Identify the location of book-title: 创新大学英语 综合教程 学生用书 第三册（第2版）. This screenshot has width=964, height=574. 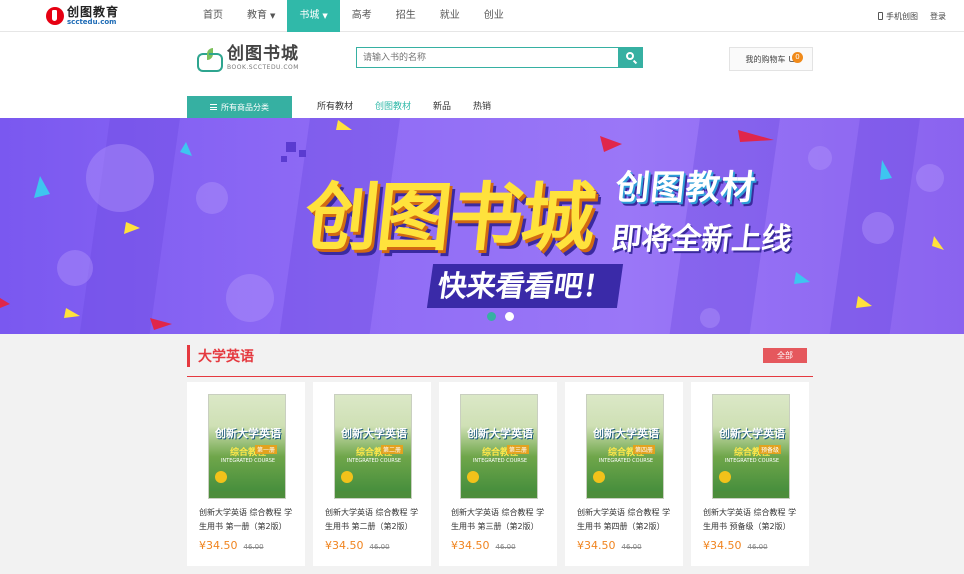
(501, 520).